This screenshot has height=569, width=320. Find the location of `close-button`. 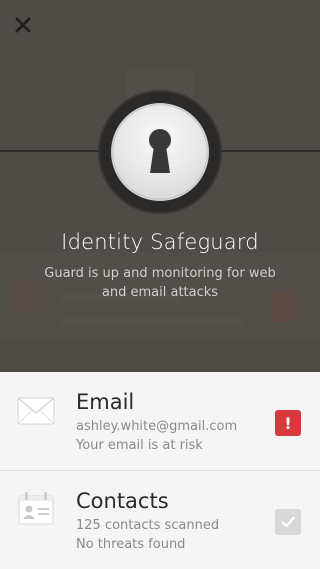

close-button is located at coordinates (23, 25).